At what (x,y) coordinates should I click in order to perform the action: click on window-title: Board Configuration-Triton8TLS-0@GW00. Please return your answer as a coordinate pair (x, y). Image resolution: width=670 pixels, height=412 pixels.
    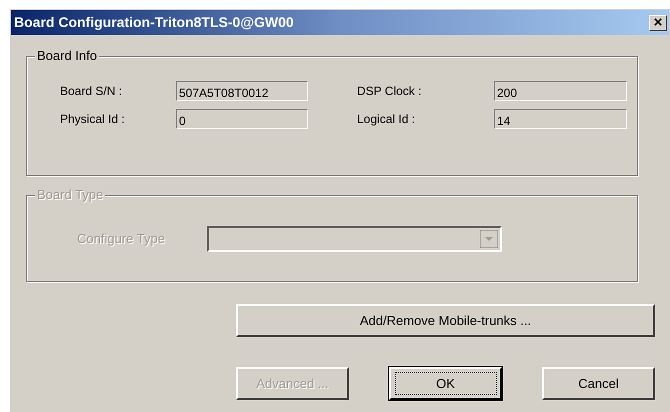
    Looking at the image, I should click on (154, 22).